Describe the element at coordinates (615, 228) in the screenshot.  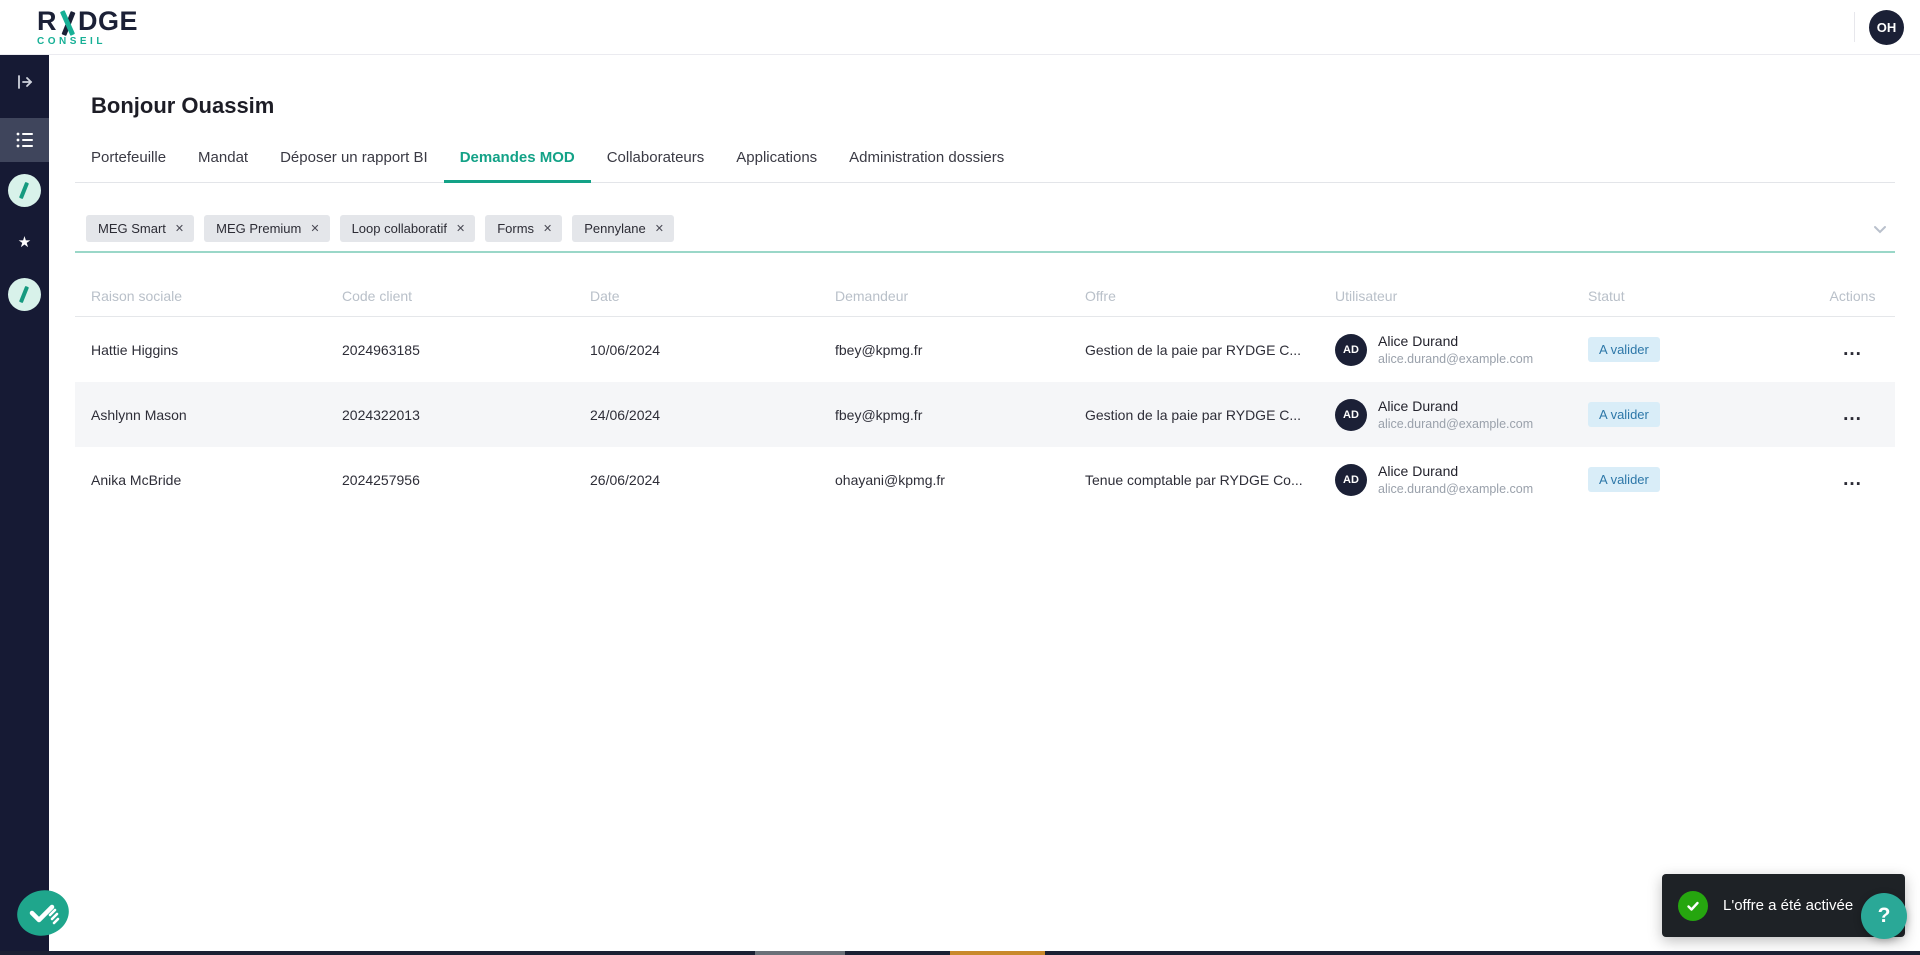
I see `filter-chip-label: Pennylane` at that location.